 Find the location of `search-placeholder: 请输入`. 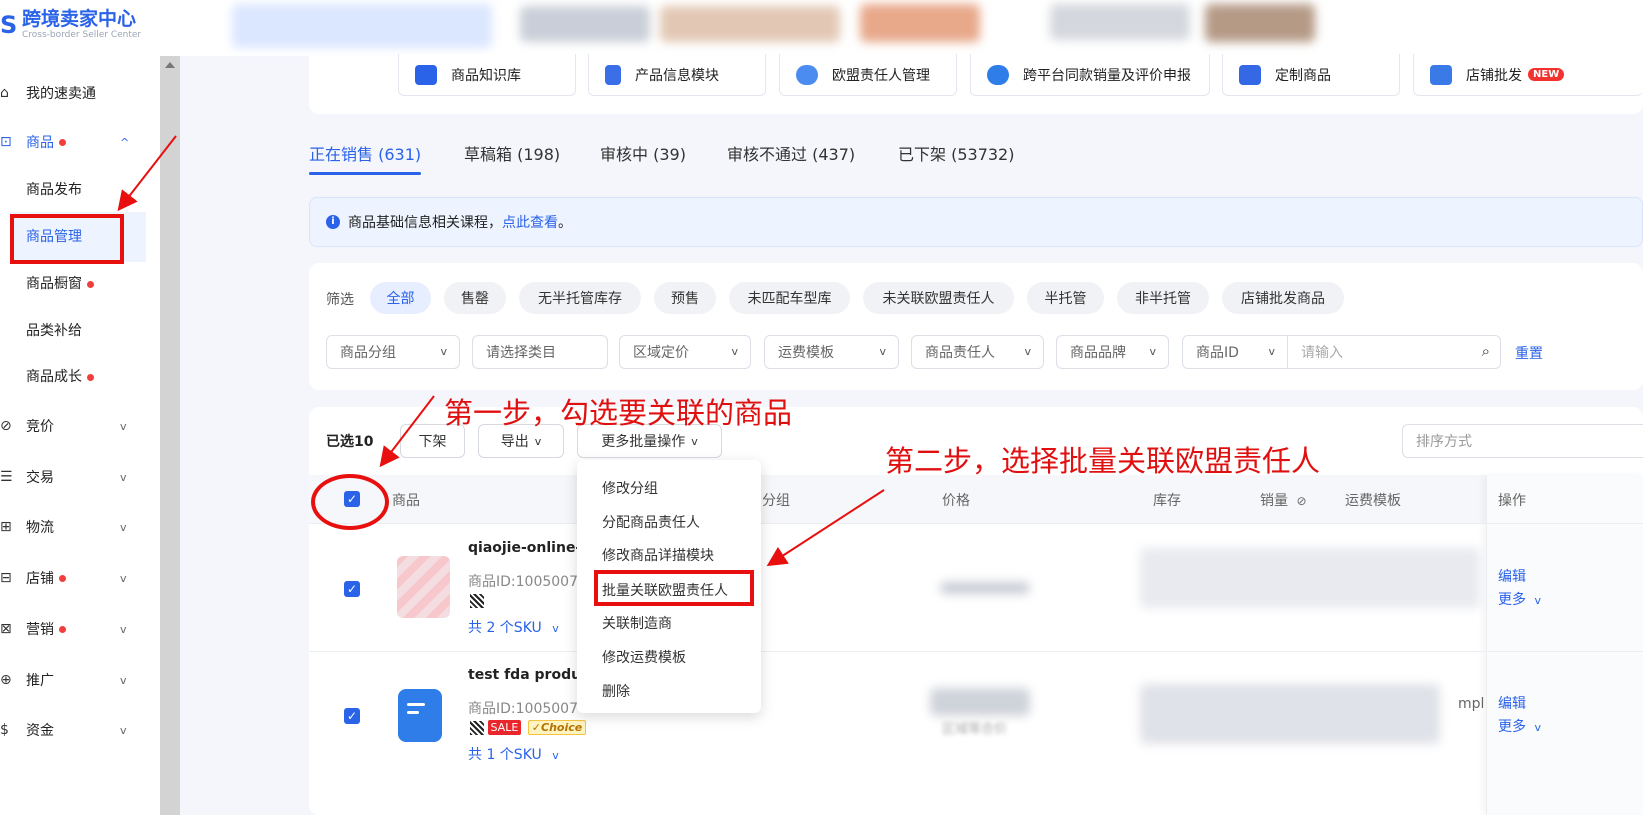

search-placeholder: 请输入 is located at coordinates (1322, 353).